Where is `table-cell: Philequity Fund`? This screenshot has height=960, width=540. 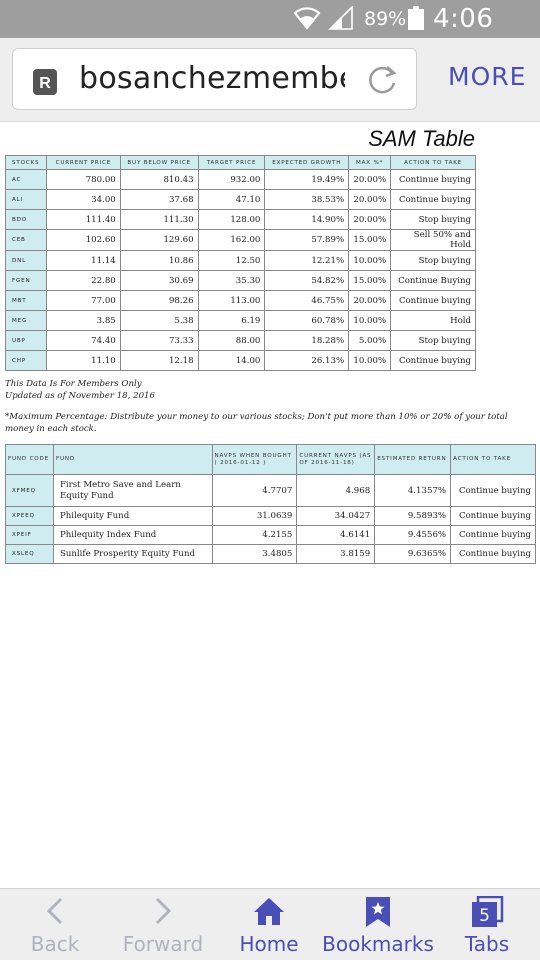 table-cell: Philequity Fund is located at coordinates (132, 516).